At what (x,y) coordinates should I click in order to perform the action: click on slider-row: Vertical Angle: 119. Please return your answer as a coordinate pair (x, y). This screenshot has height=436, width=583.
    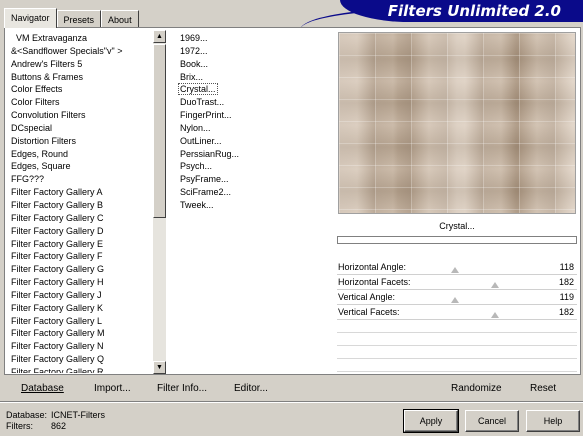
    Looking at the image, I should click on (457, 297).